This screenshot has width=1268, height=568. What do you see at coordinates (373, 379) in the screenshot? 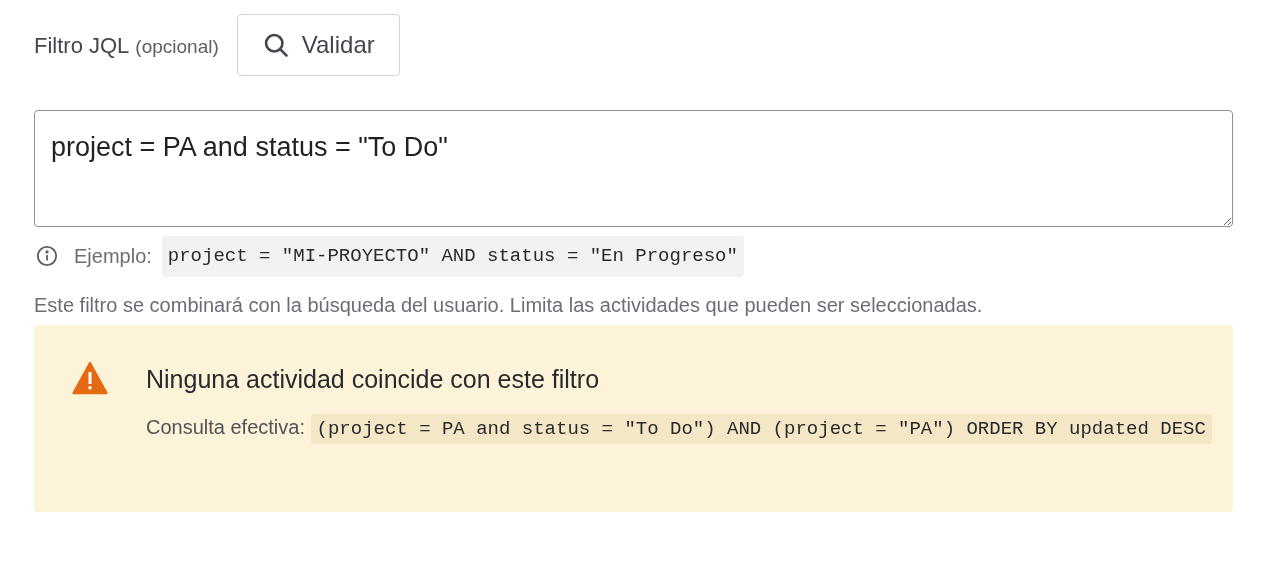
I see `warning-title: Ninguna actividad coincide con este filtro` at bounding box center [373, 379].